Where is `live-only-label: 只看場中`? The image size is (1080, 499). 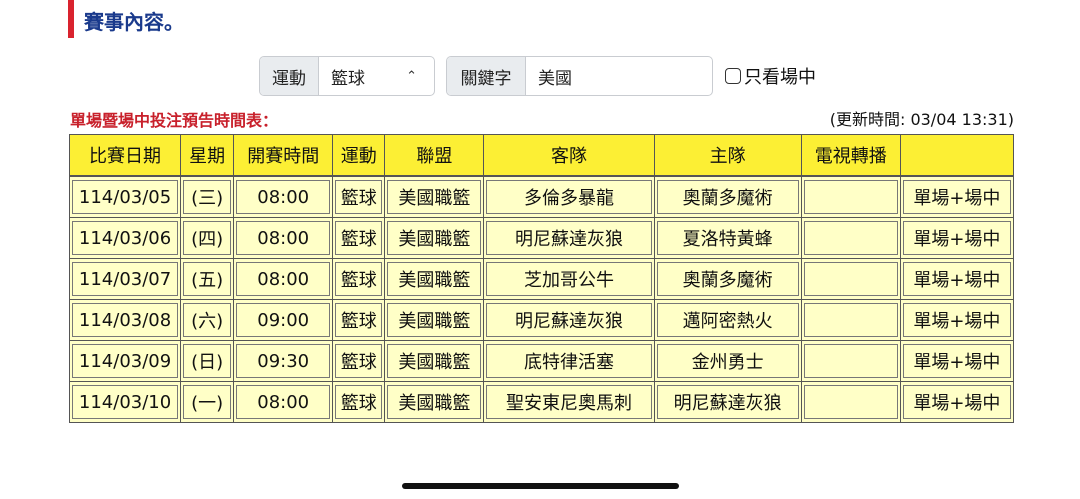 live-only-label: 只看場中 is located at coordinates (780, 77).